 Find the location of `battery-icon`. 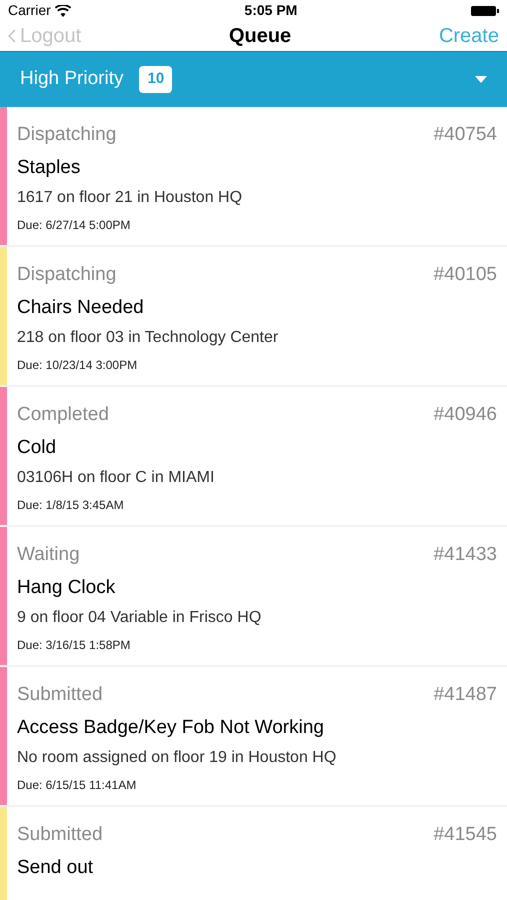

battery-icon is located at coordinates (484, 10).